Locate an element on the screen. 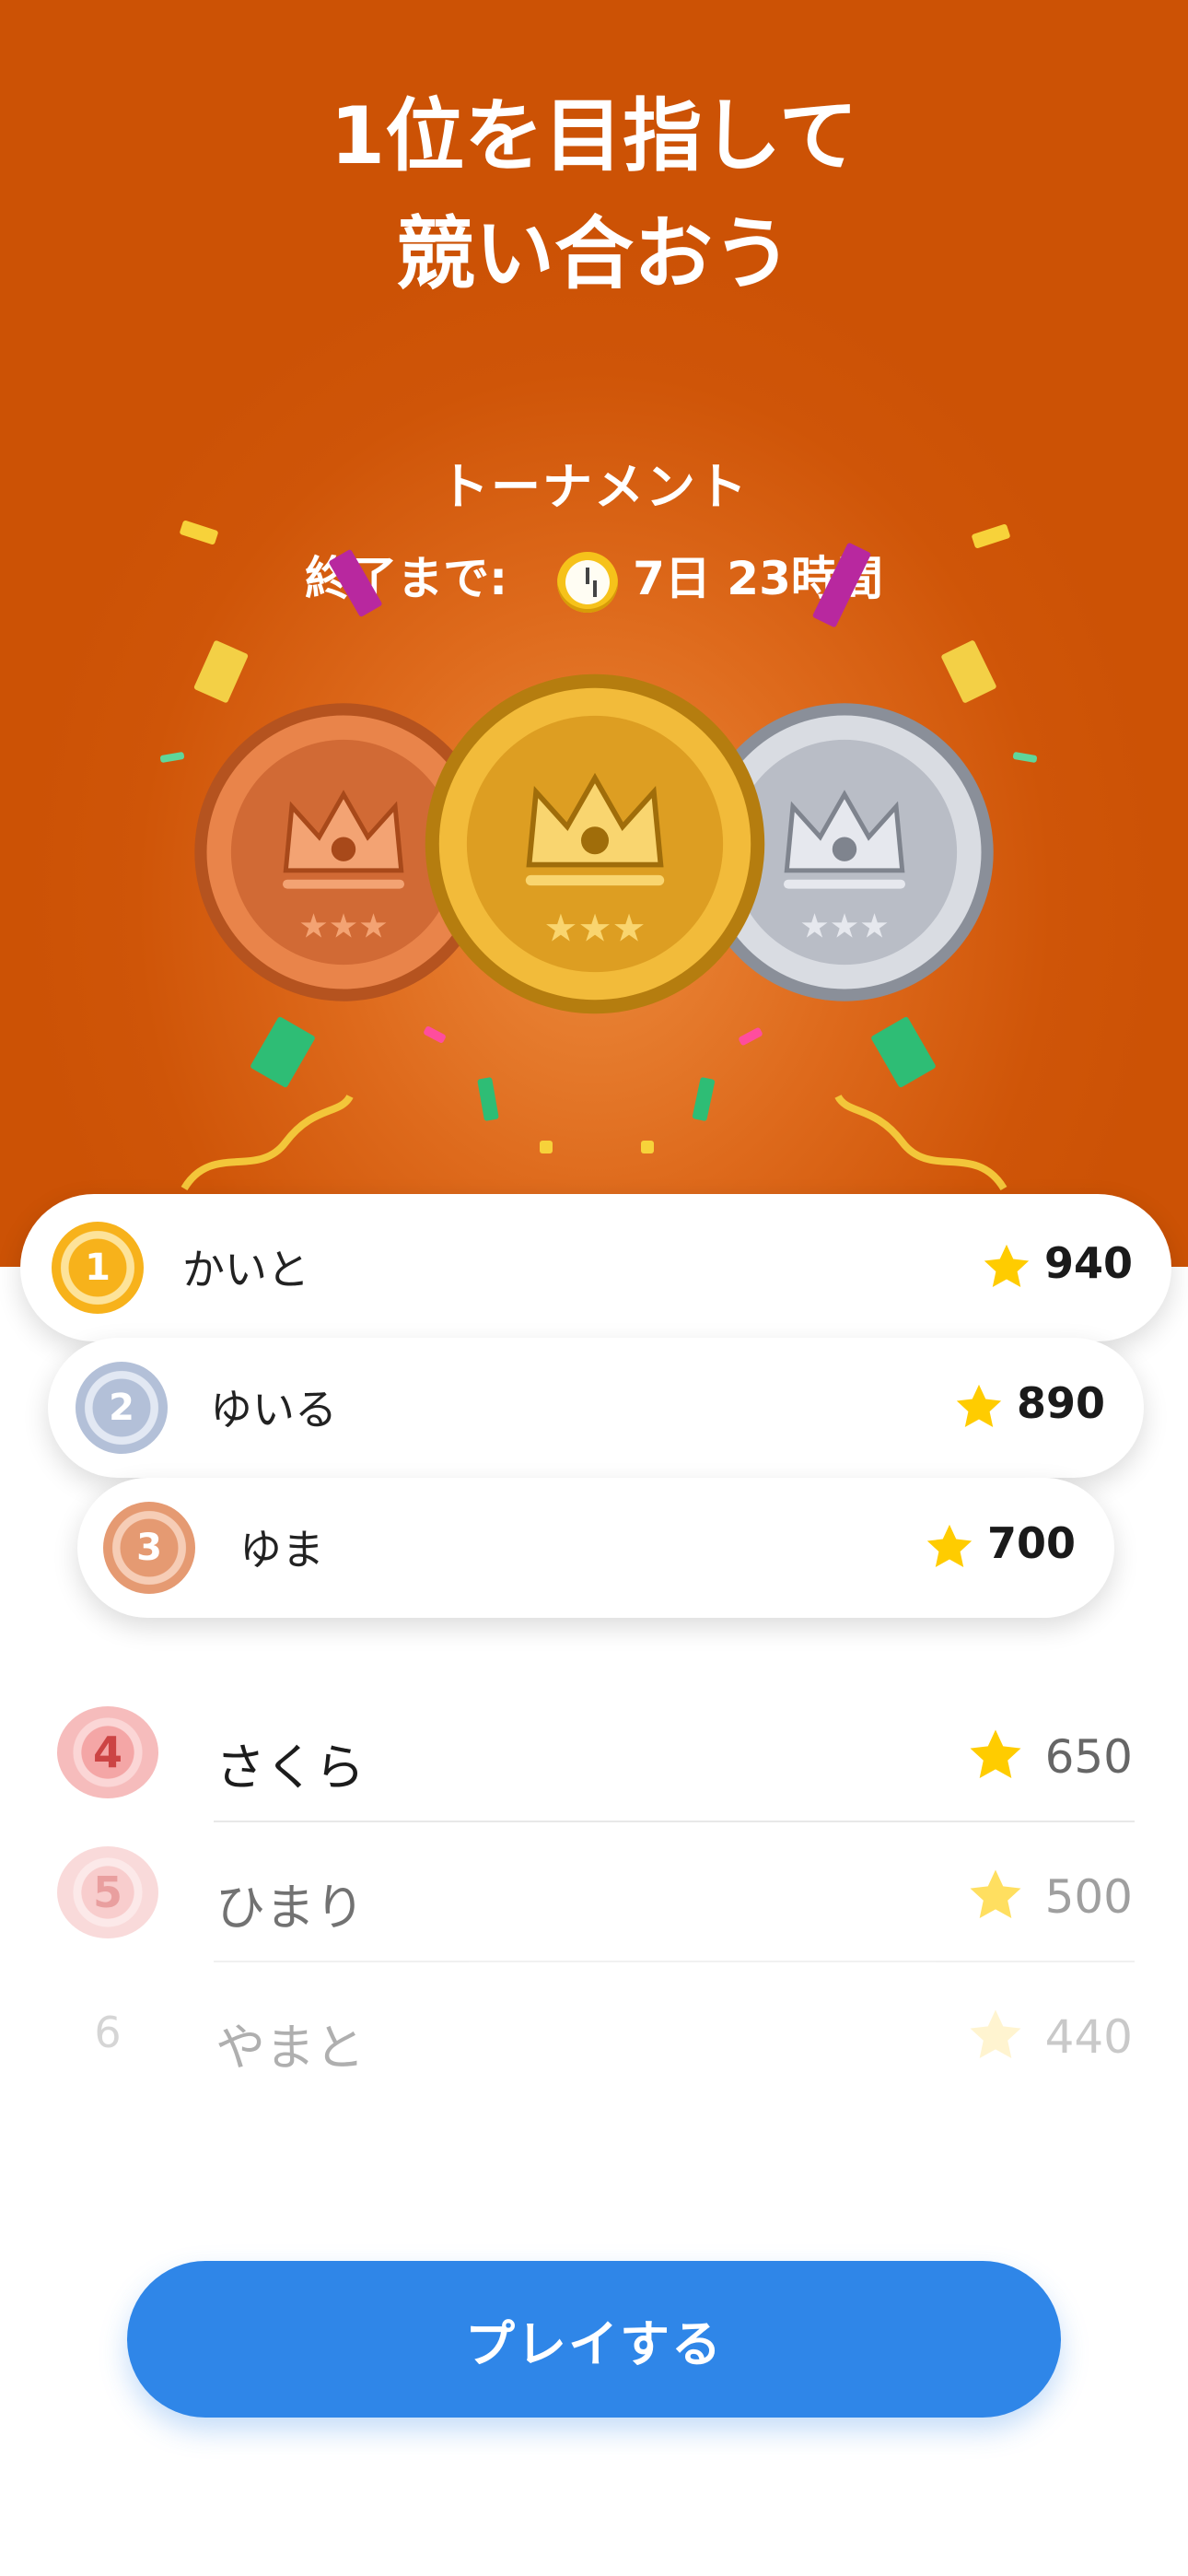  play-button: プレイする is located at coordinates (594, 2339).